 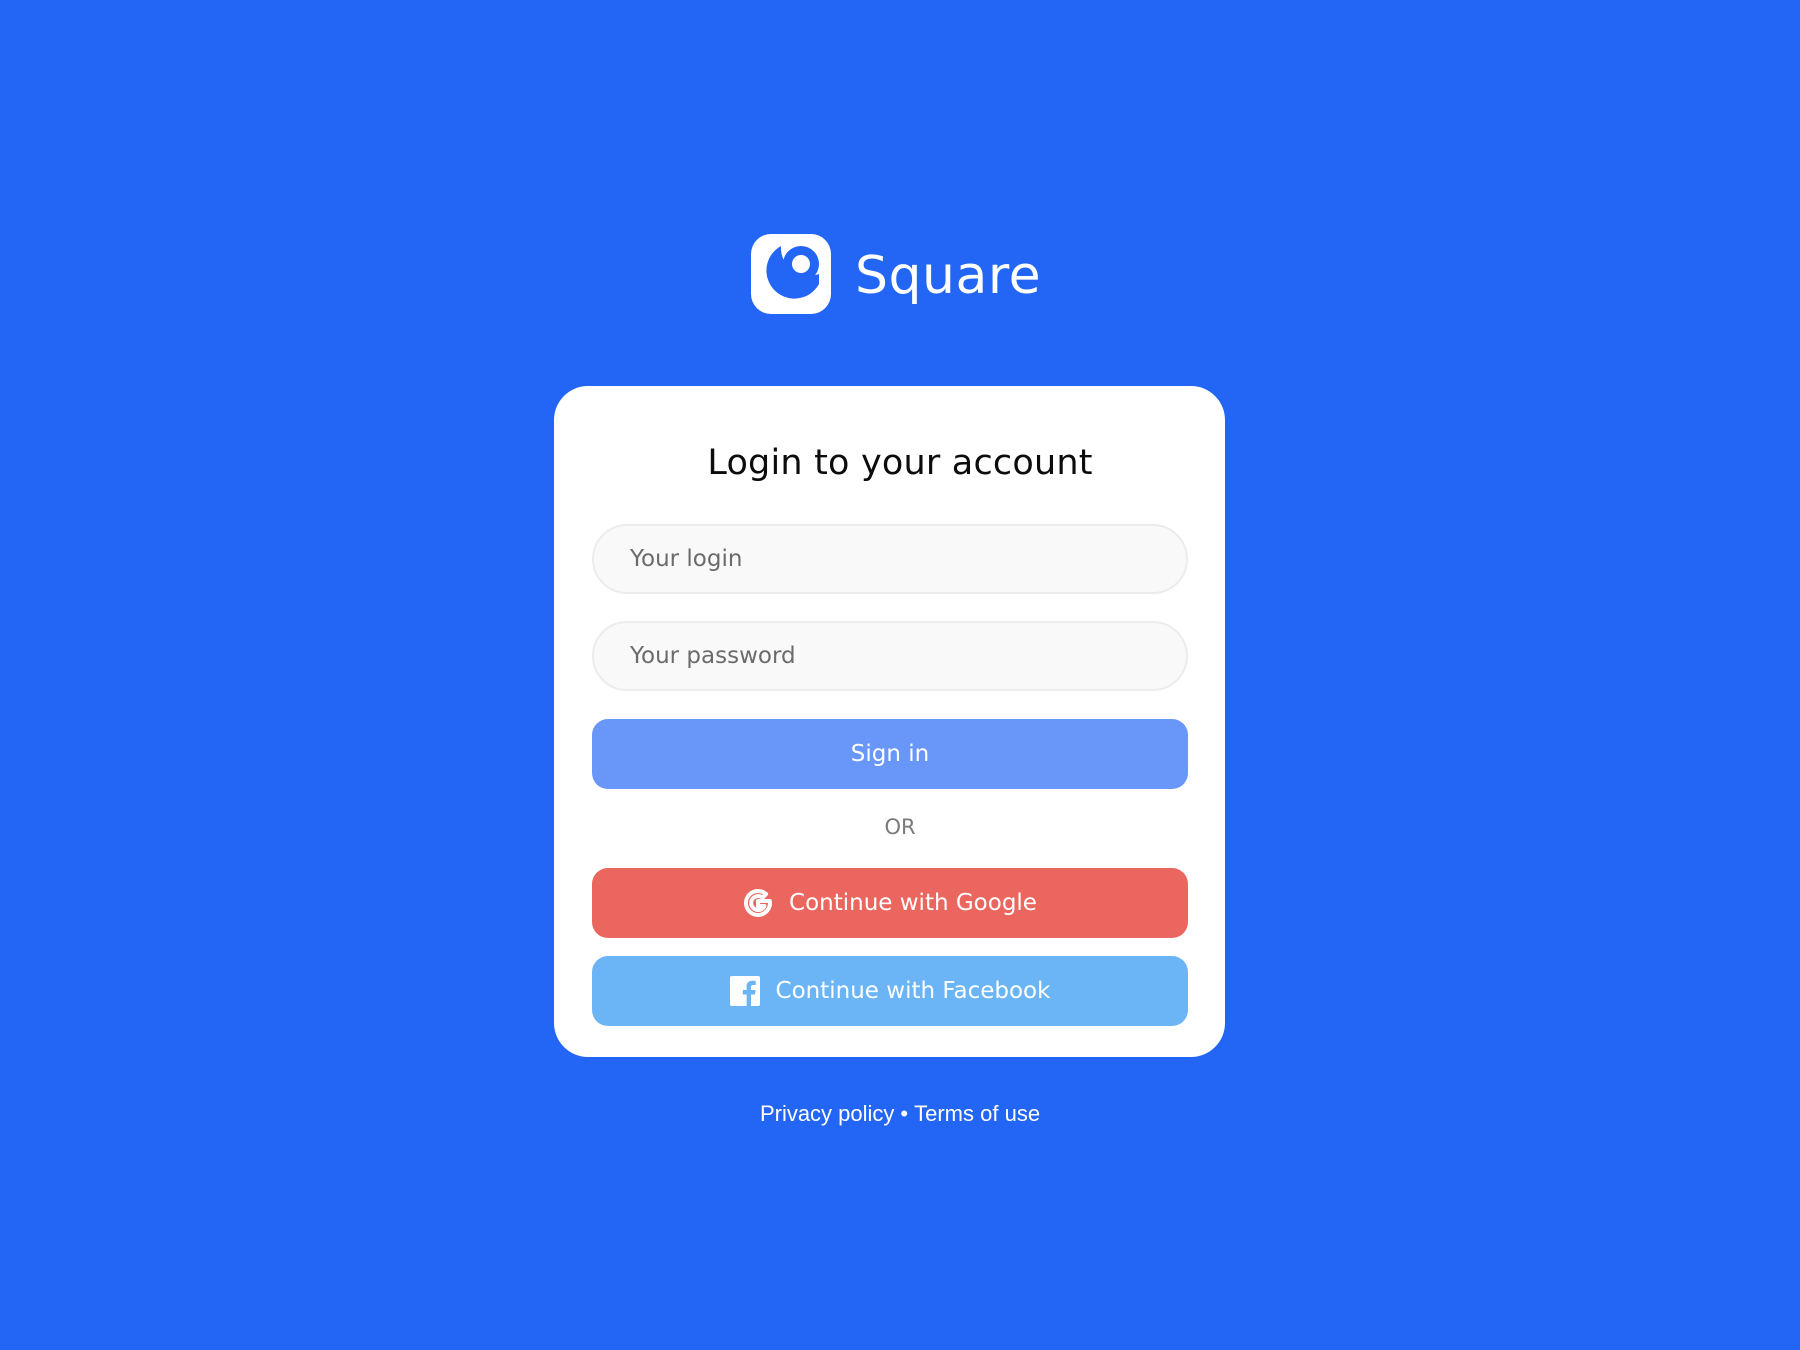 I want to click on google-button-label: Continue with Google, so click(x=913, y=903).